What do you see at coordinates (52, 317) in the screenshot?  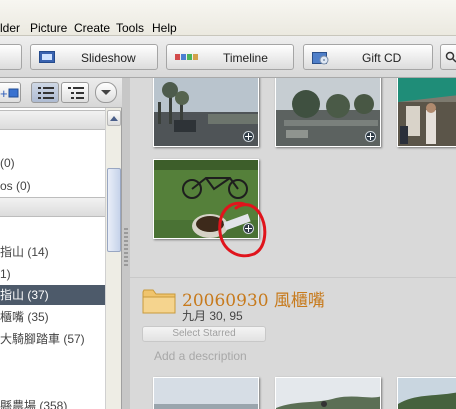 I see `sidebar-item: 櫃嘴 (35)` at bounding box center [52, 317].